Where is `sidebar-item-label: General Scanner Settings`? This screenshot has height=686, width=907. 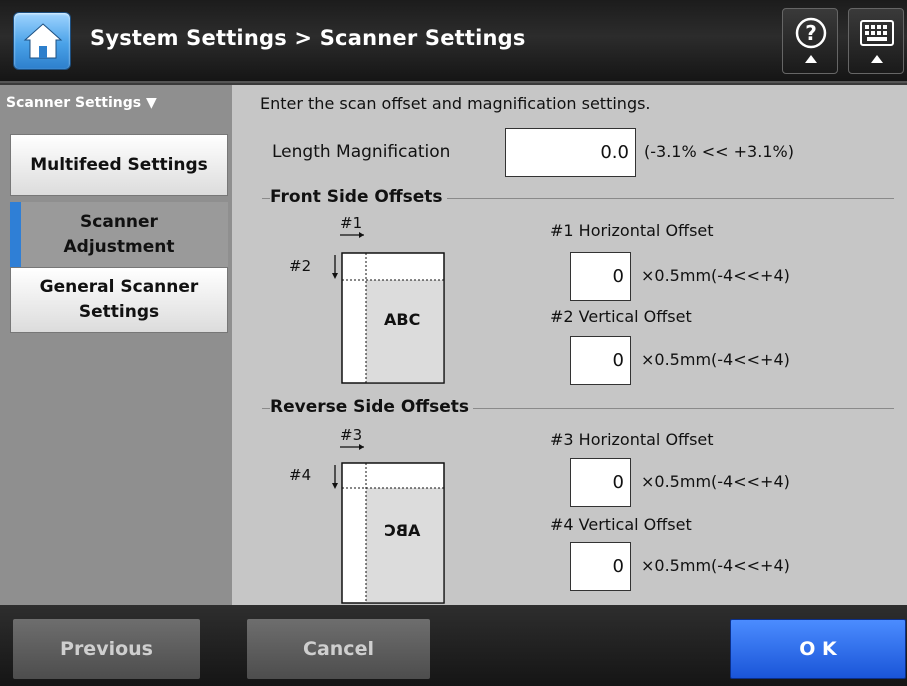 sidebar-item-label: General Scanner Settings is located at coordinates (119, 299).